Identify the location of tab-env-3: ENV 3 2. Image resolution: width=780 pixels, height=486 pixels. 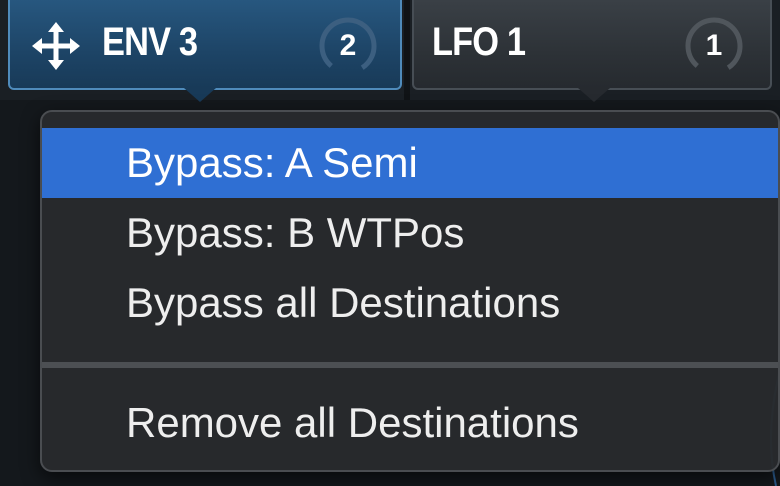
(205, 45).